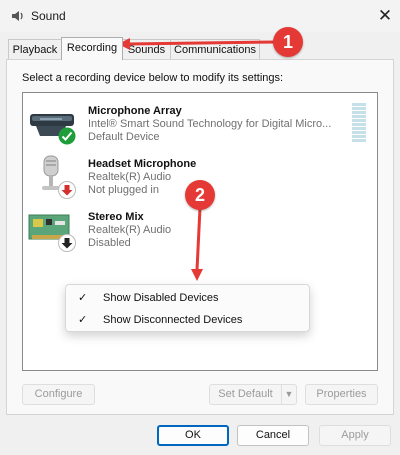  What do you see at coordinates (116, 217) in the screenshot?
I see `device-name: Stereo Mix` at bounding box center [116, 217].